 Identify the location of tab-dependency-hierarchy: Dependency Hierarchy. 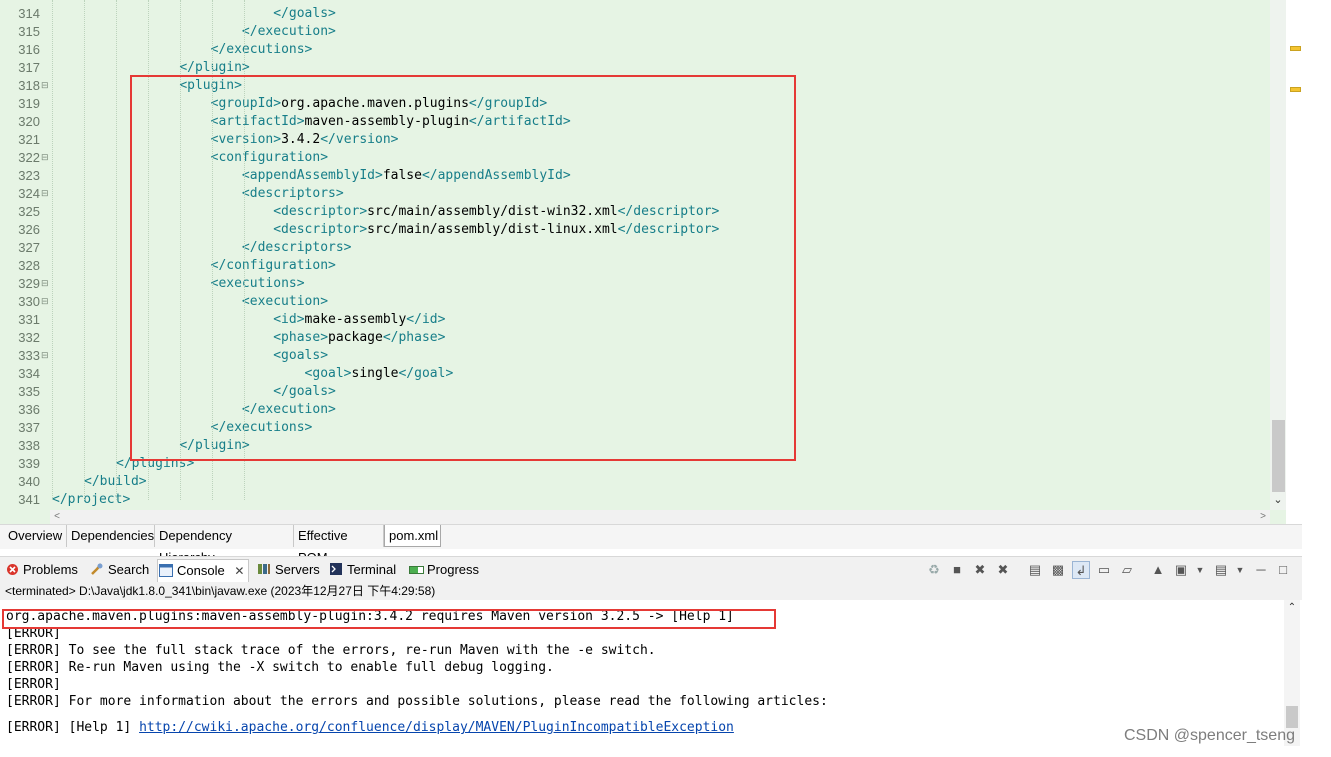
(224, 545).